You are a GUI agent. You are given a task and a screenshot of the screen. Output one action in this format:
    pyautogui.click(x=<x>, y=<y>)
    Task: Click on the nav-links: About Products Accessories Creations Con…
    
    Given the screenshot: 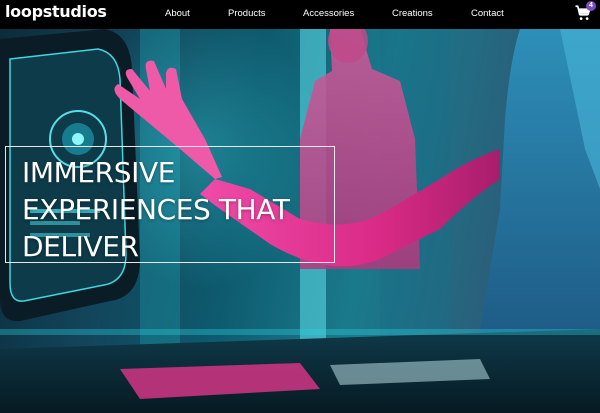 What is the action you would take?
    pyautogui.click(x=300, y=15)
    